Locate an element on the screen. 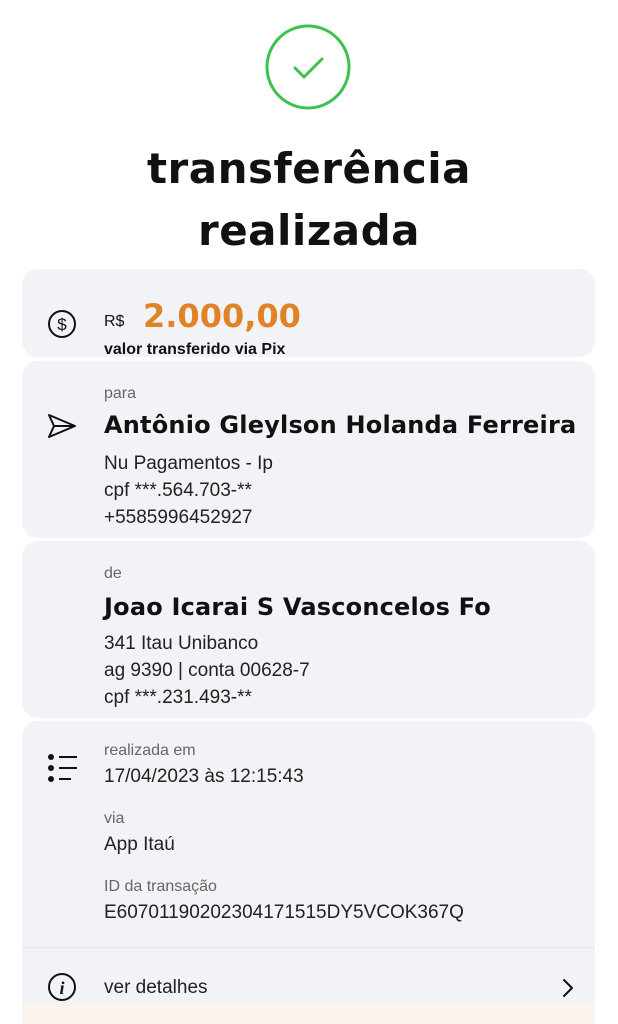 The image size is (618, 1024). date-value: 17/04/2023 às 12:15:43 is located at coordinates (204, 776).